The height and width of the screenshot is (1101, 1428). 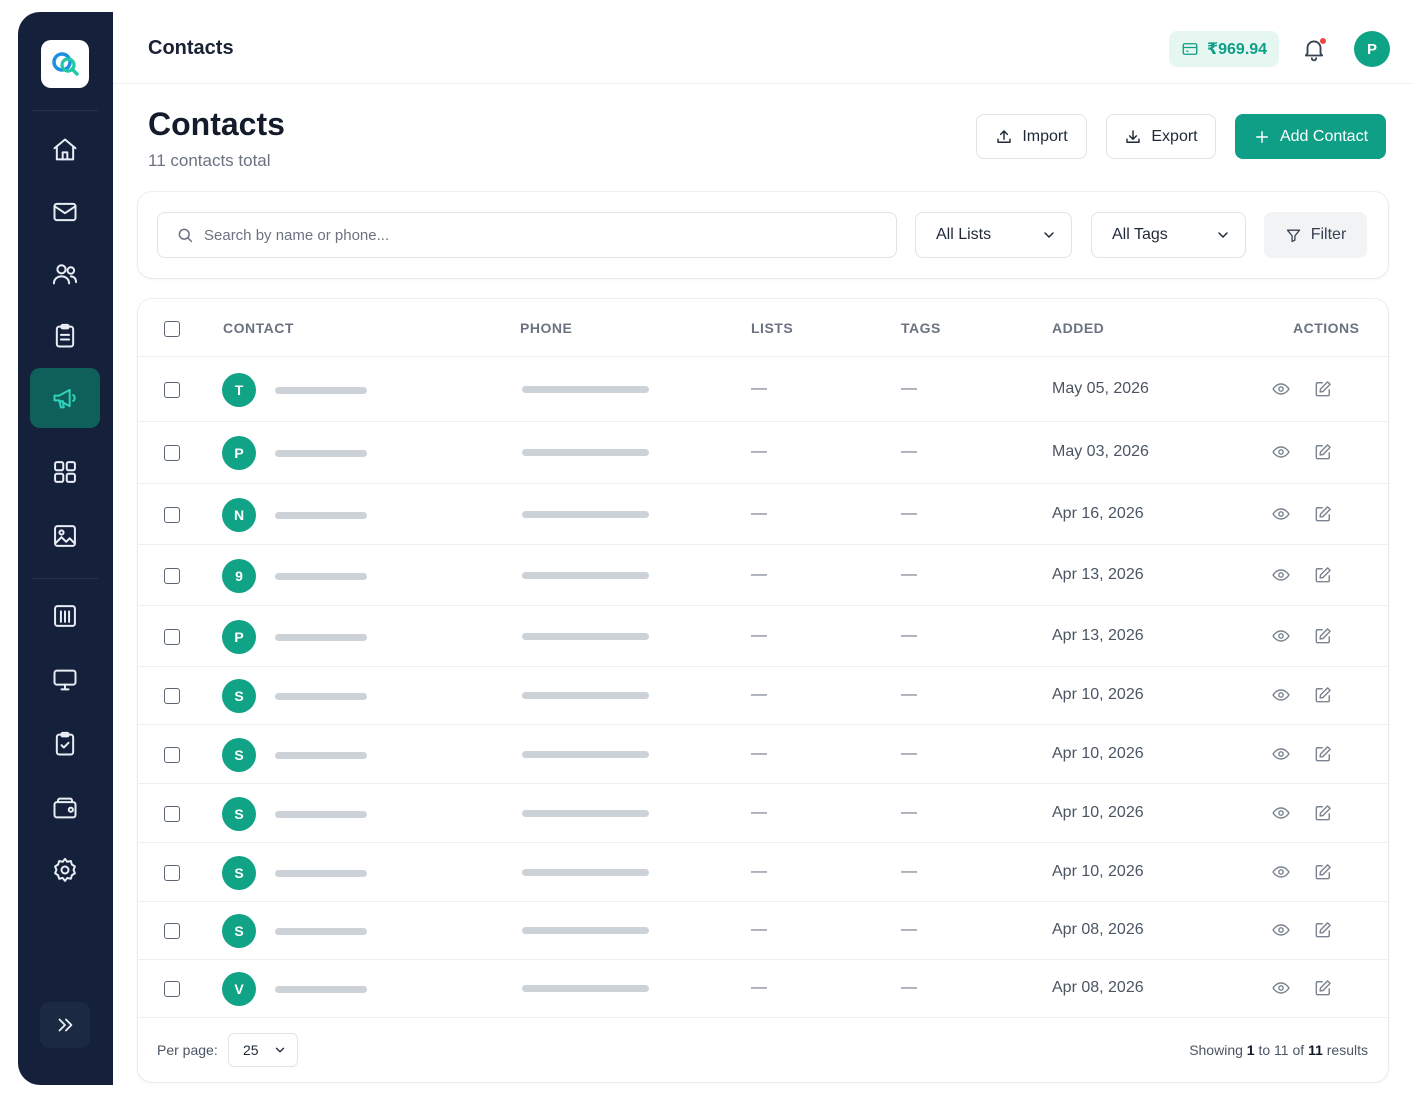 What do you see at coordinates (263, 1050) in the screenshot?
I see `per-page-select: 25` at bounding box center [263, 1050].